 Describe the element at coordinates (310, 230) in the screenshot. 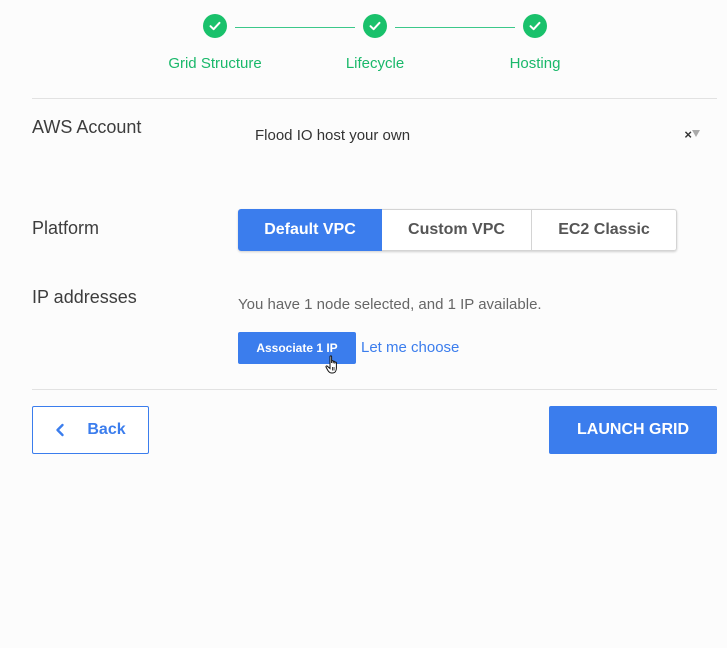

I see `platform-option-default-vpc: Default VPC` at that location.